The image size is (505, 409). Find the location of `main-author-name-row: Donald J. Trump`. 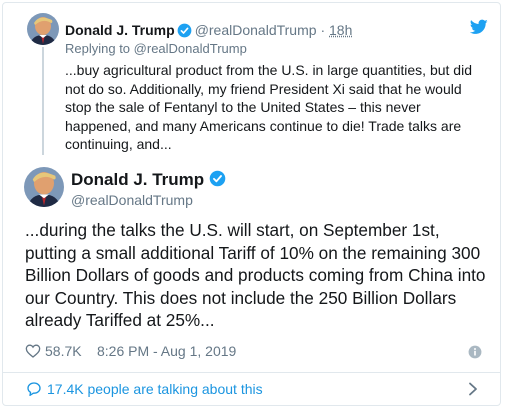

main-author-name-row: Donald J. Trump is located at coordinates (150, 181).